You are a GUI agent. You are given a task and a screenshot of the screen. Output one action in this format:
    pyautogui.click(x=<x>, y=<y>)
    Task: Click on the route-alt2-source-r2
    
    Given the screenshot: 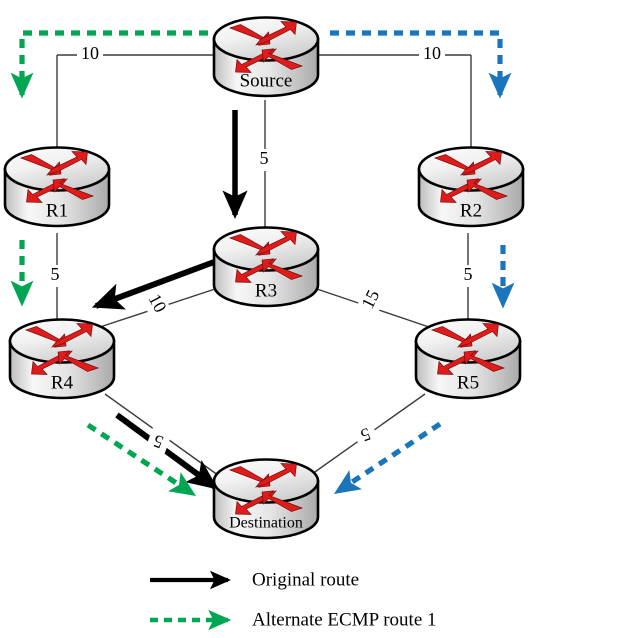 What is the action you would take?
    pyautogui.click(x=421, y=64)
    